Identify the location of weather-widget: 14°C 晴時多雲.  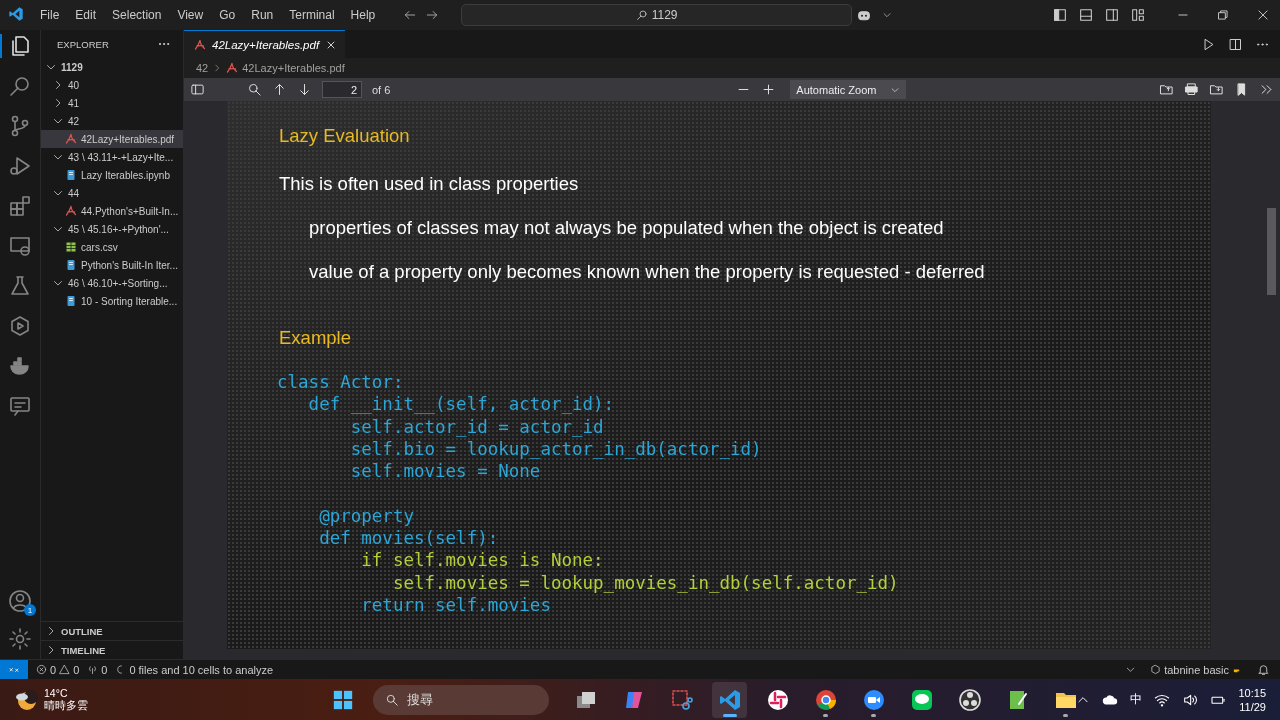
(44, 699).